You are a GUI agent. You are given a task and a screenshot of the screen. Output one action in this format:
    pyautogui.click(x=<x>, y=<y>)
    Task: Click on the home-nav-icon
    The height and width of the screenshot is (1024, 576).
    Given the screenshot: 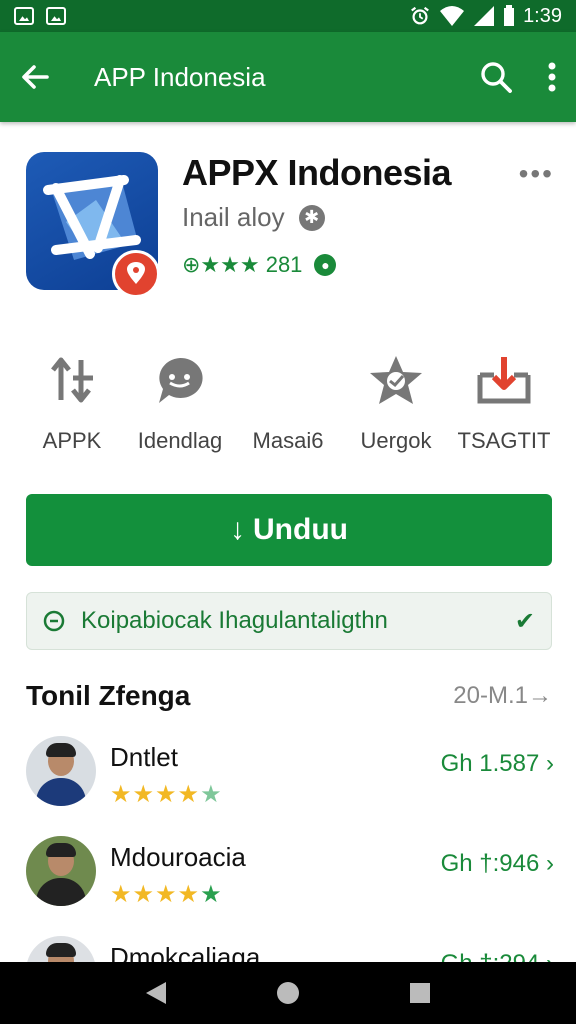 What is the action you would take?
    pyautogui.click(x=288, y=993)
    